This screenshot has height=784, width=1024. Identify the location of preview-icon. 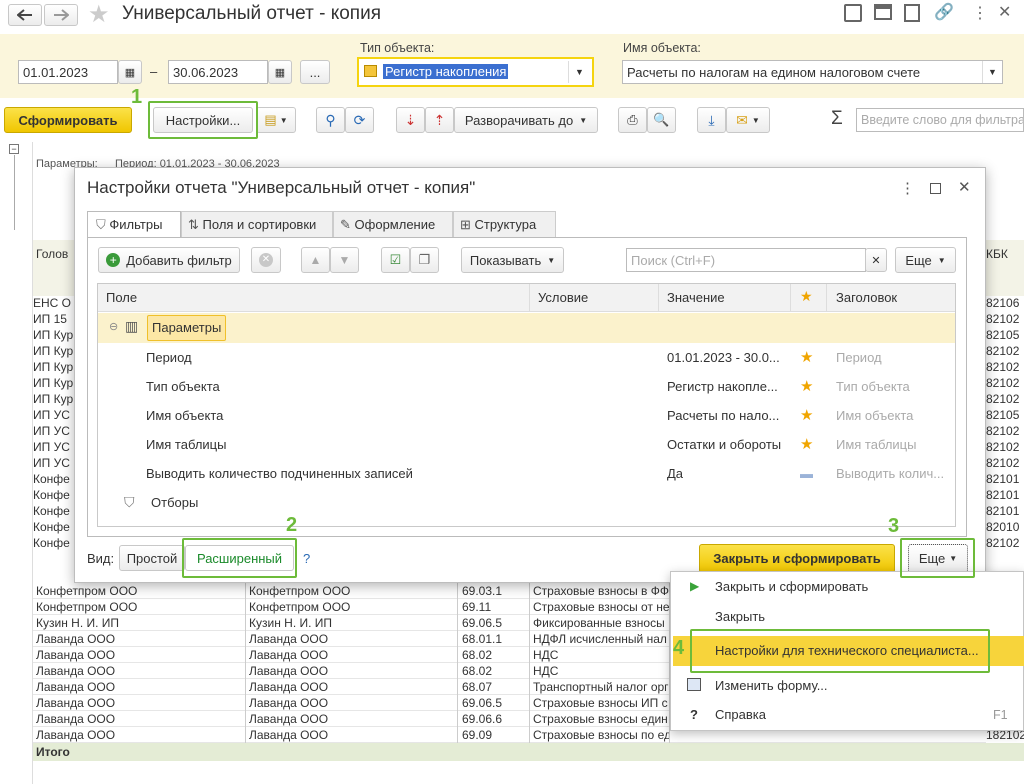
(912, 13).